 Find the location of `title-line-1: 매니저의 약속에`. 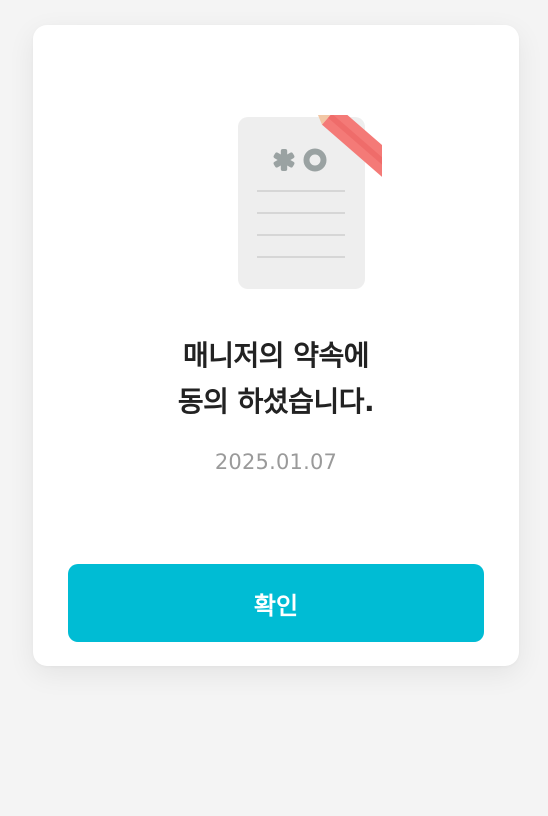

title-line-1: 매니저의 약속에 is located at coordinates (276, 355).